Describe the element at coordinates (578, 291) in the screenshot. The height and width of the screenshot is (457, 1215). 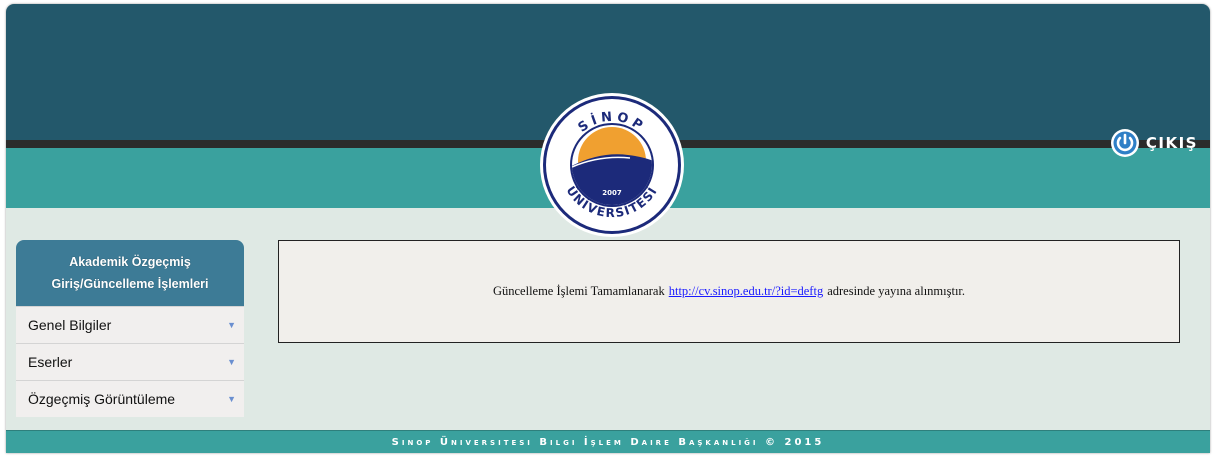
I see `message-text-before: Güncelleme İşlemi Tamamlanarak` at that location.